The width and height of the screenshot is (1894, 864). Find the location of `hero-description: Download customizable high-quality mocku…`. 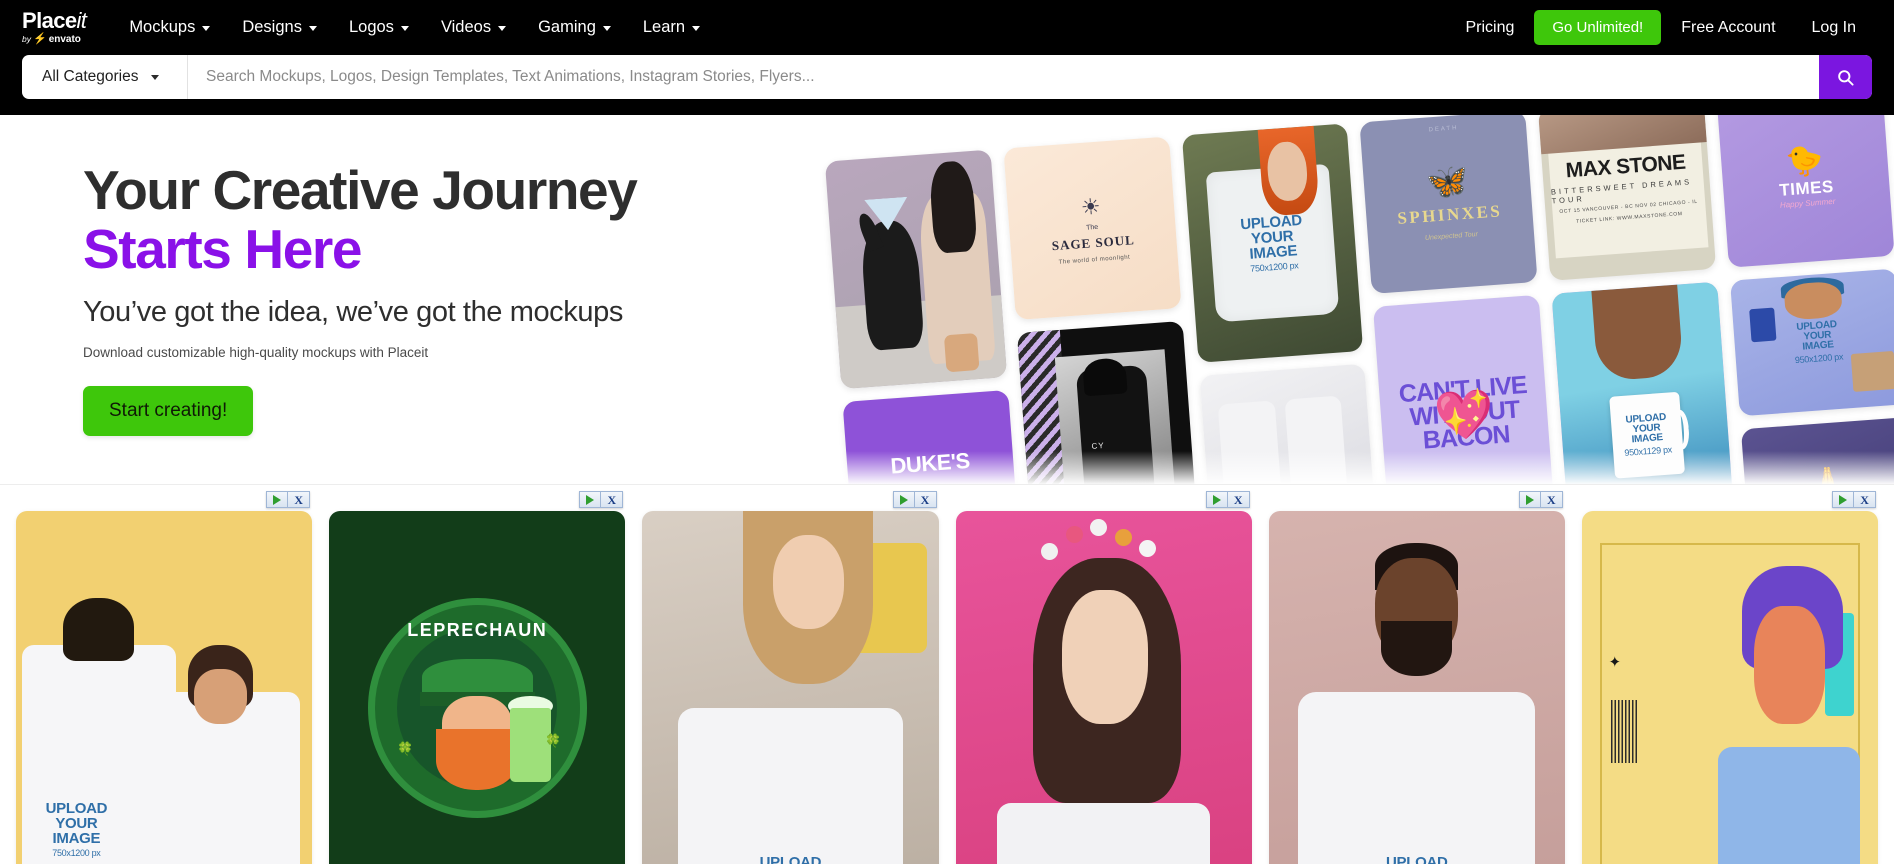

hero-description: Download customizable high-quality mocku… is located at coordinates (256, 352).